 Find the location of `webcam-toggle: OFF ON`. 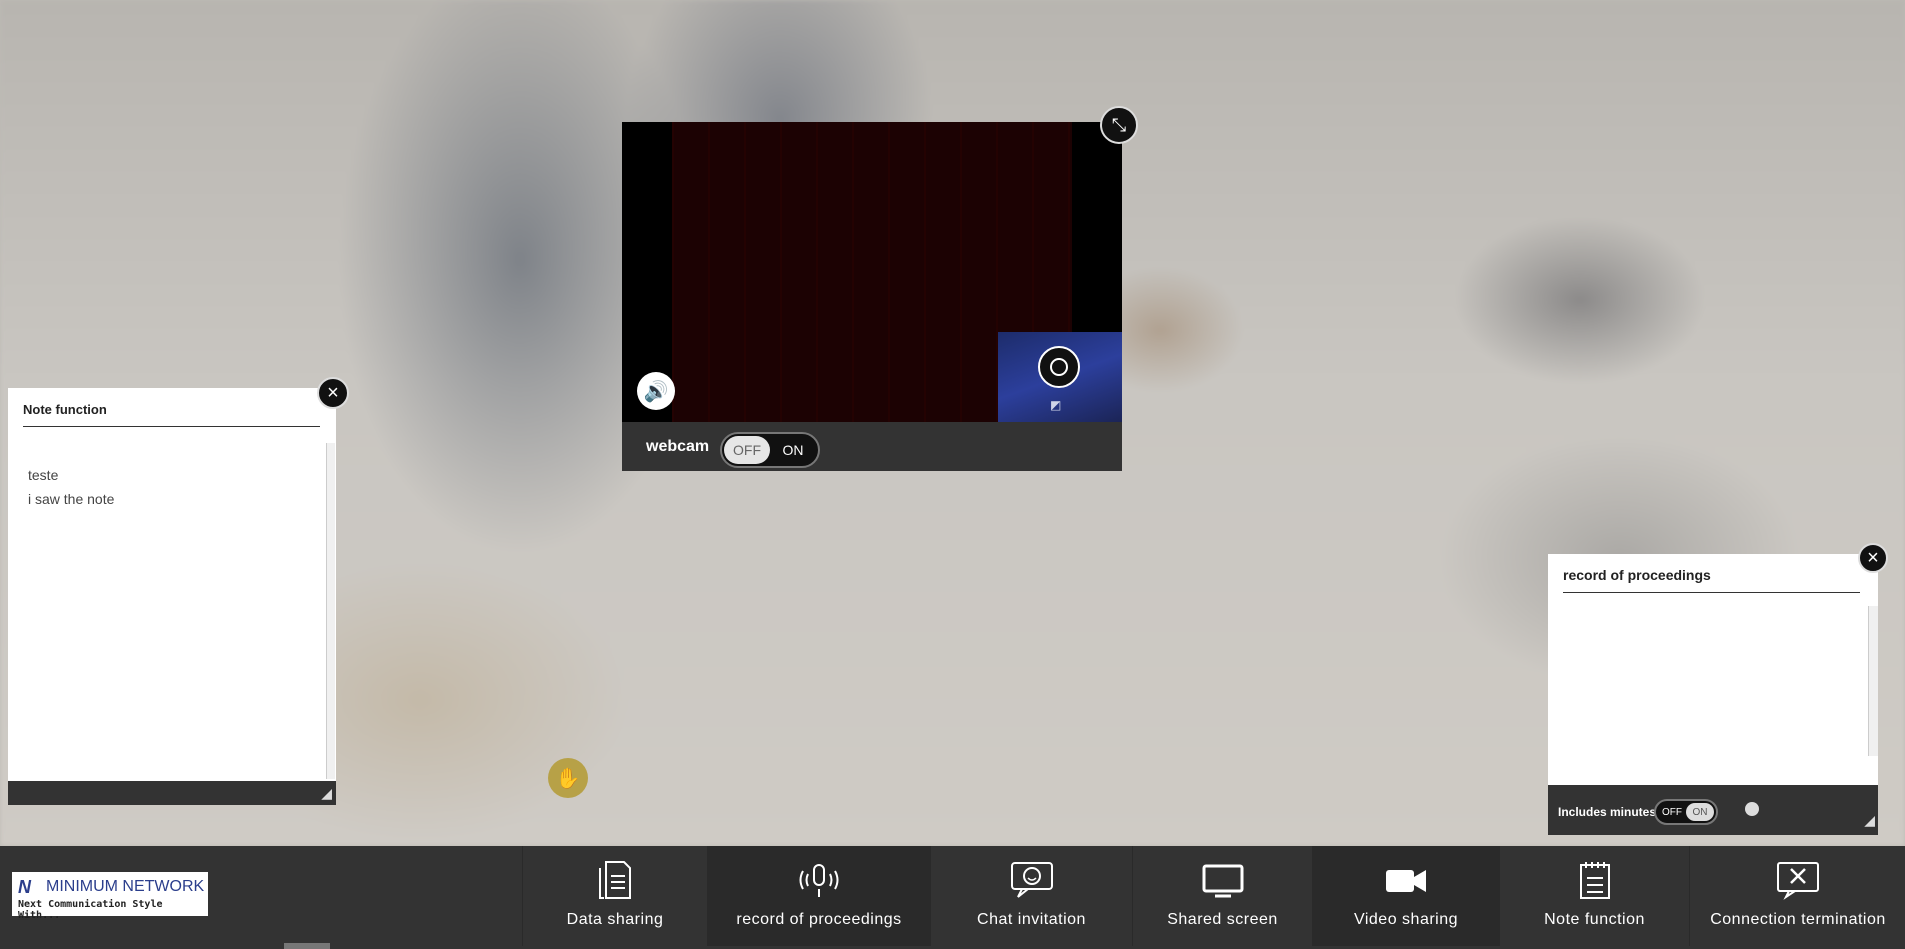

webcam-toggle: OFF ON is located at coordinates (770, 450).